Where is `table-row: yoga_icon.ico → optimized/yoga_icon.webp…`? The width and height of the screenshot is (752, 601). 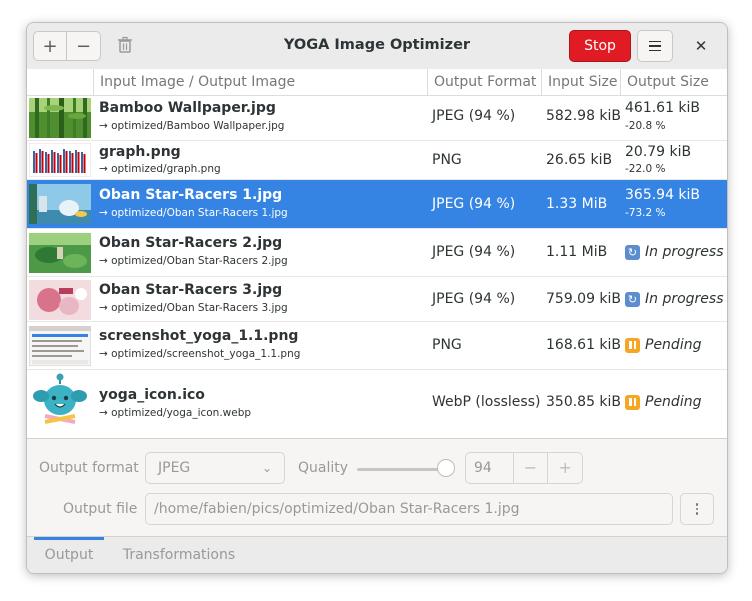 table-row: yoga_icon.ico → optimized/yoga_icon.webp… is located at coordinates (377, 403).